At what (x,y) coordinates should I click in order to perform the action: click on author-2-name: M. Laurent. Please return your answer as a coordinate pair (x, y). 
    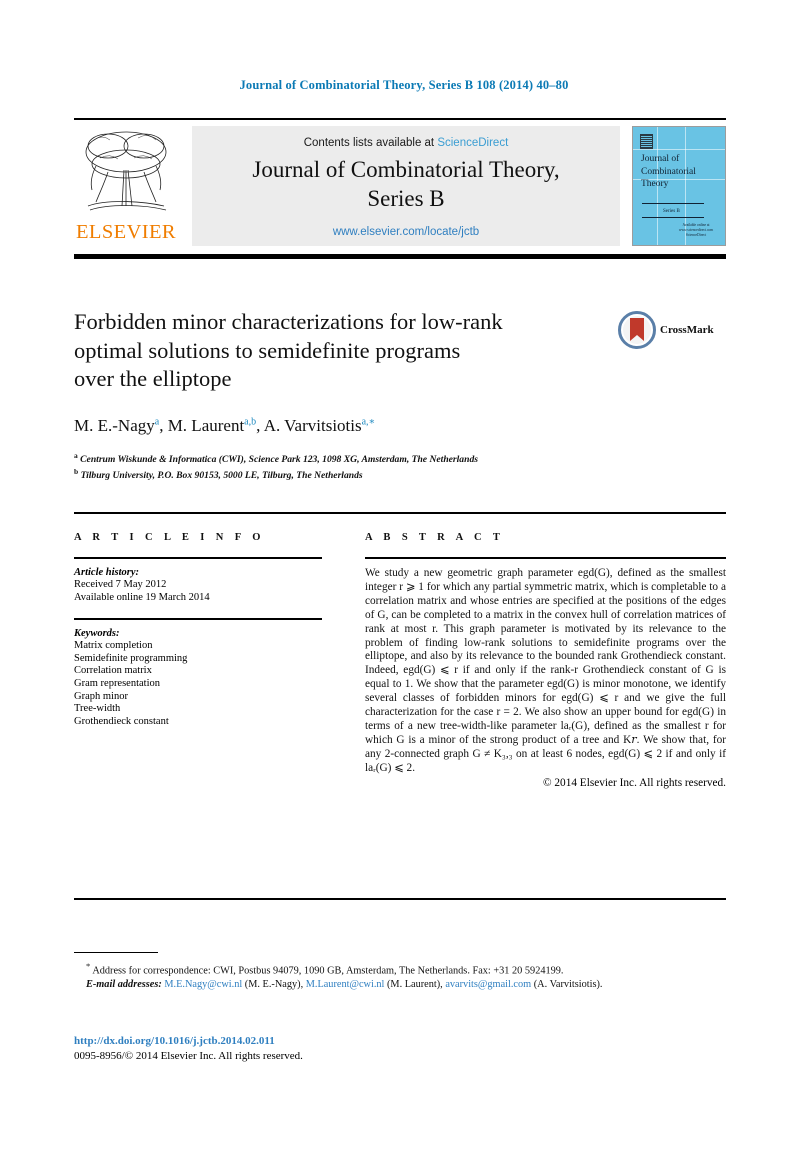
    Looking at the image, I should click on (206, 425).